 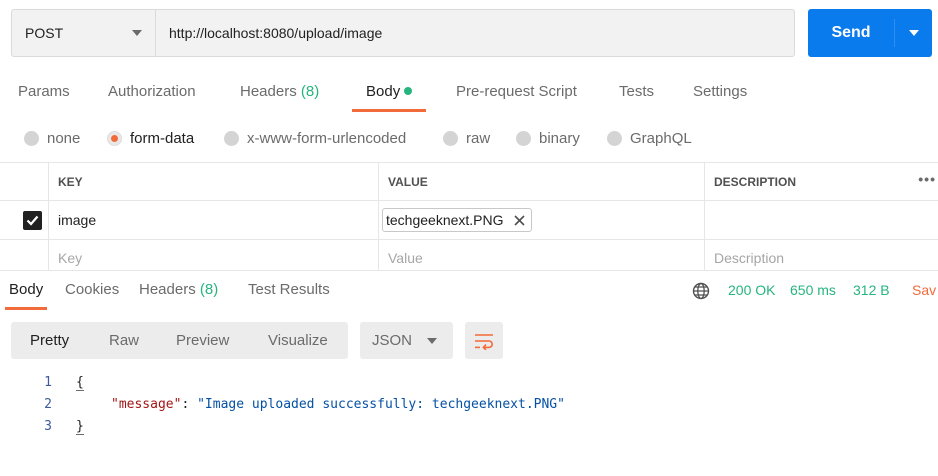 I want to click on send-button: Send, so click(x=870, y=33).